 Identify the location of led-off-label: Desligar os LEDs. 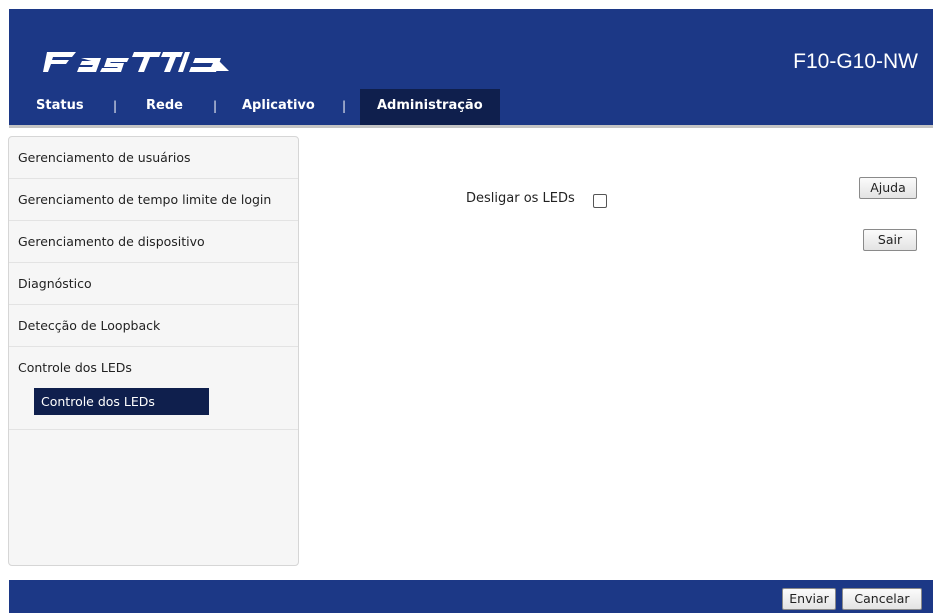
(520, 198).